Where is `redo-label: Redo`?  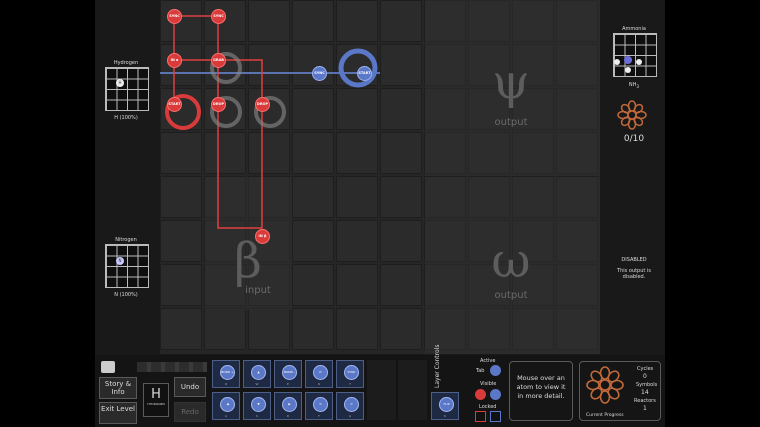
redo-label: Redo is located at coordinates (190, 412).